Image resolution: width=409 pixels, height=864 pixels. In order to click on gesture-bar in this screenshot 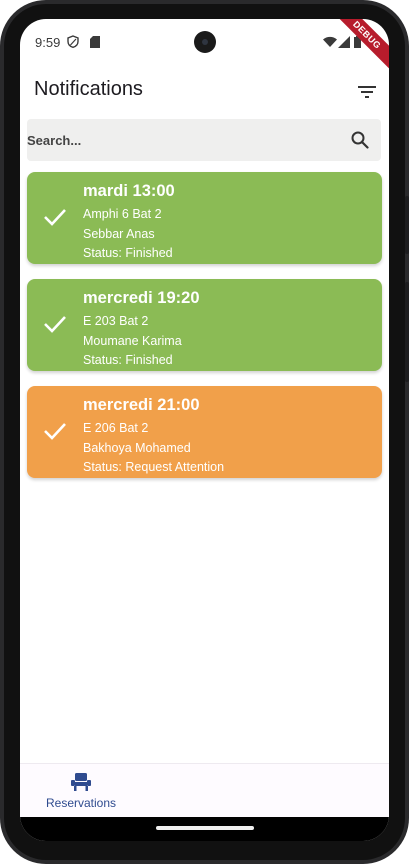, I will do `click(204, 829)`.